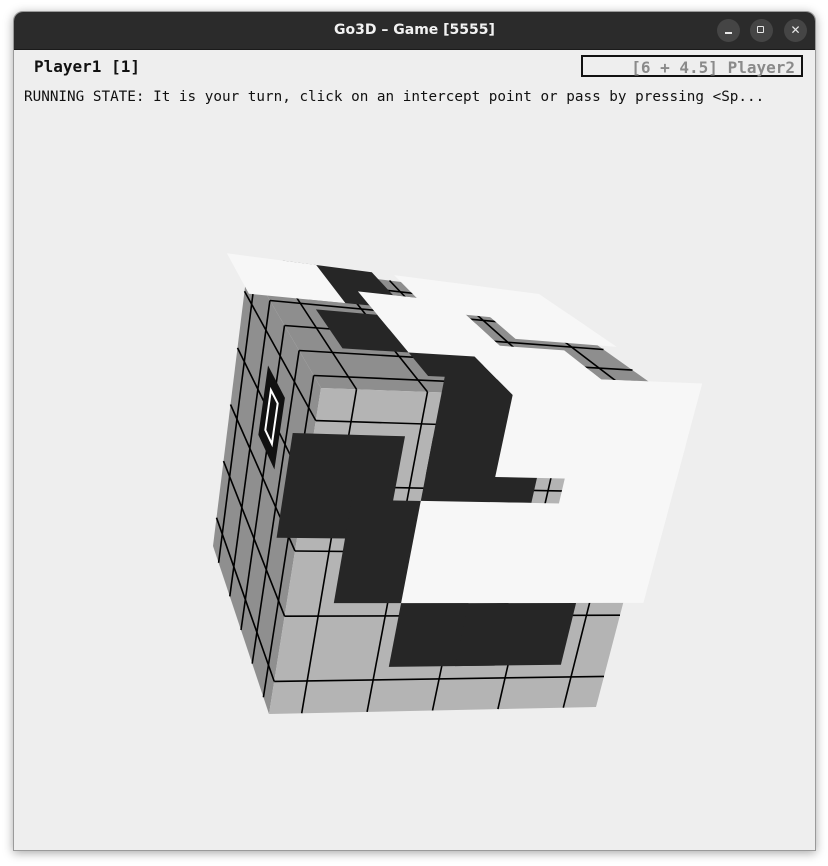 The image size is (828, 866). I want to click on front-white-stone, so click(602, 553).